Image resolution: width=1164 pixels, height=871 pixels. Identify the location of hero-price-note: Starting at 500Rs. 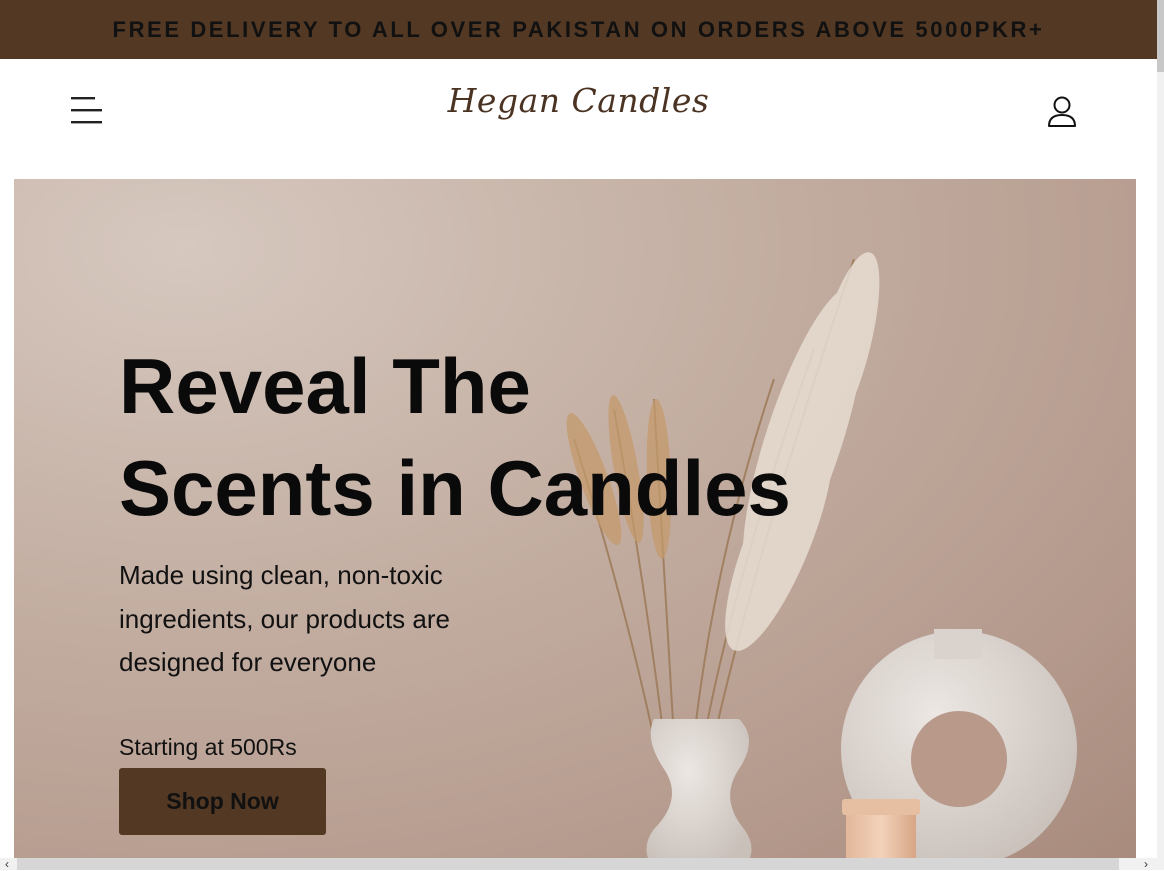
(208, 747).